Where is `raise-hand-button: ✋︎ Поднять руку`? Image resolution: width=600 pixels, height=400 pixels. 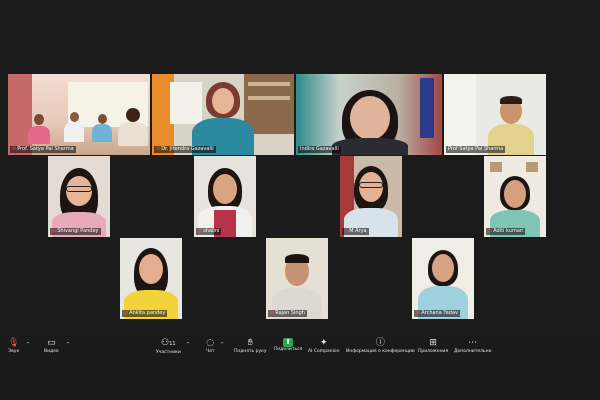 raise-hand-button: ✋︎ Поднять руку is located at coordinates (250, 346).